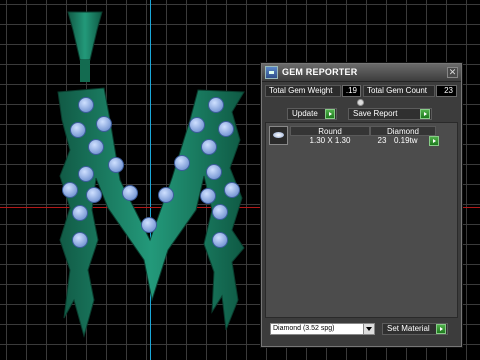 The width and height of the screenshot is (480, 360). I want to click on panel-title: GEM REPORTER, so click(320, 72).